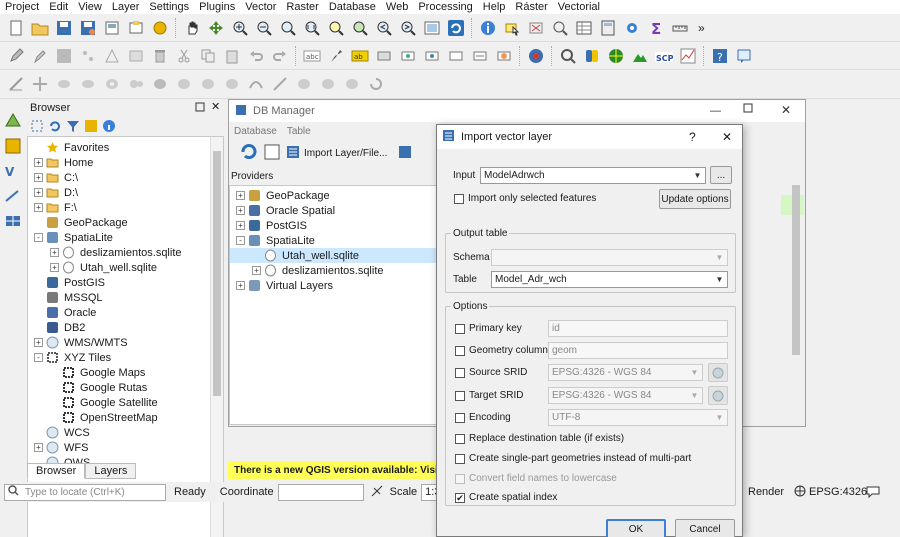  I want to click on encoding-checkbox, so click(460, 418).